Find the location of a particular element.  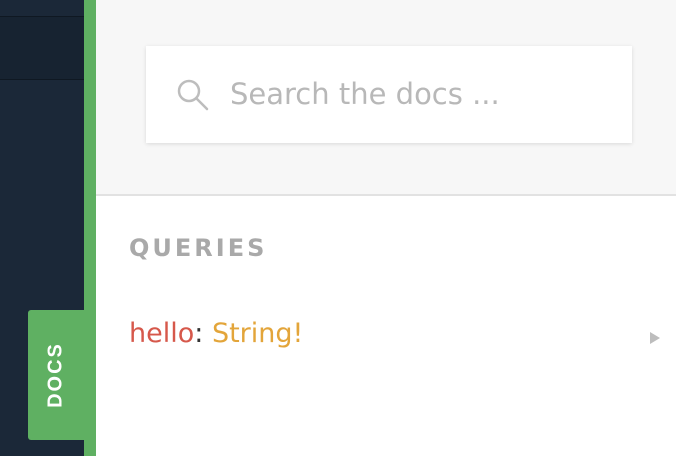

search-input is located at coordinates (420, 94).